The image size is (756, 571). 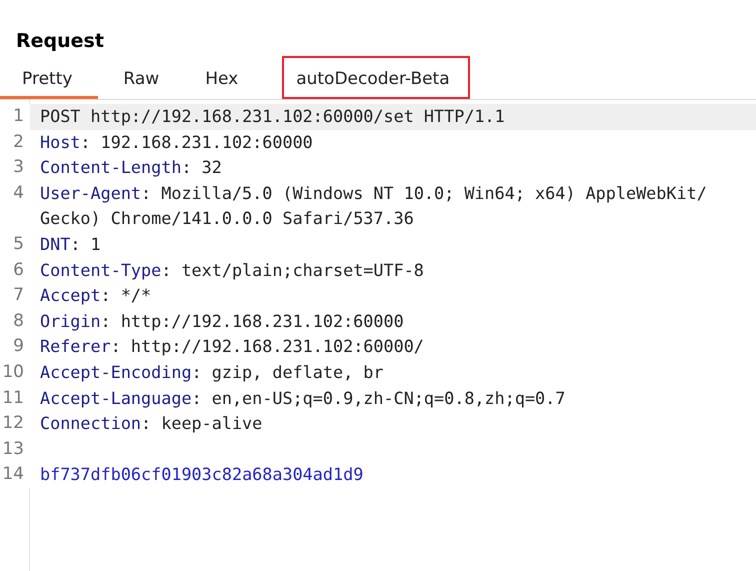 What do you see at coordinates (136, 295) in the screenshot?
I see `header-value: */*` at bounding box center [136, 295].